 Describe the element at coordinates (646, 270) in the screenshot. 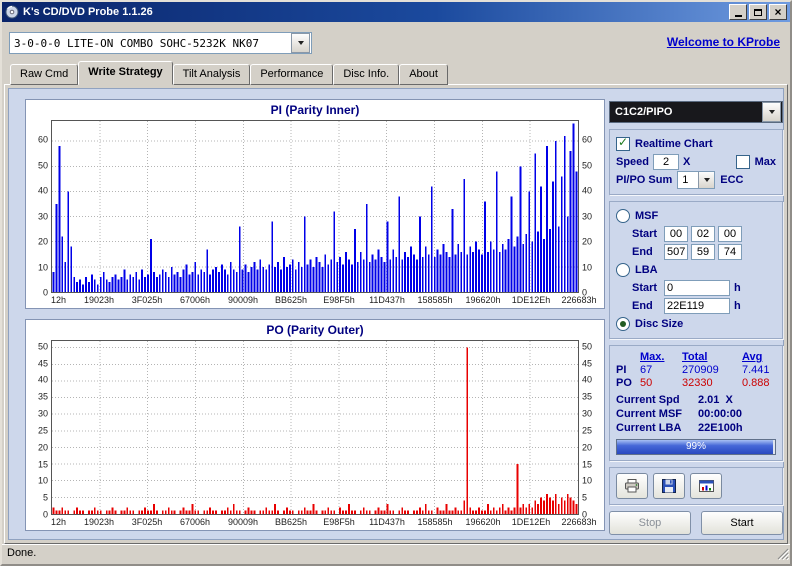

I see `lba-label: LBA` at that location.